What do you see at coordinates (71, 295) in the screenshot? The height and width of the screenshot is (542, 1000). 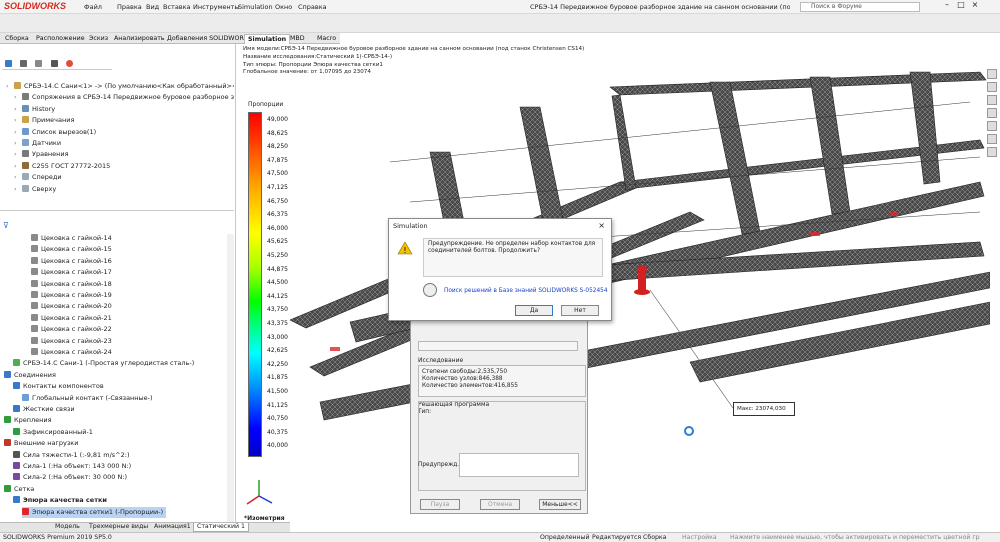 I see `sim-tree-item: Цековка с гайкой-19` at bounding box center [71, 295].